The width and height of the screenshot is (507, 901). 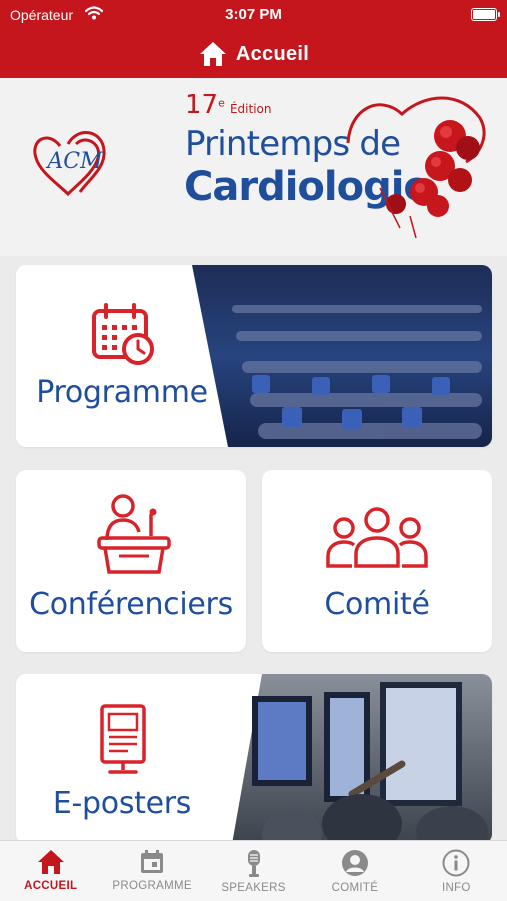 I want to click on conferenciers-card: Conférenciers, so click(x=131, y=561).